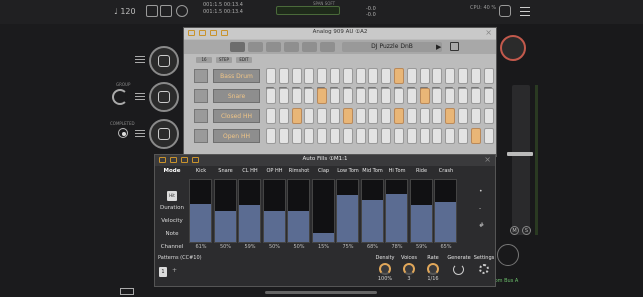 This screenshot has height=297, width=643. What do you see at coordinates (152, 11) in the screenshot?
I see `rewind-icon` at bounding box center [152, 11].